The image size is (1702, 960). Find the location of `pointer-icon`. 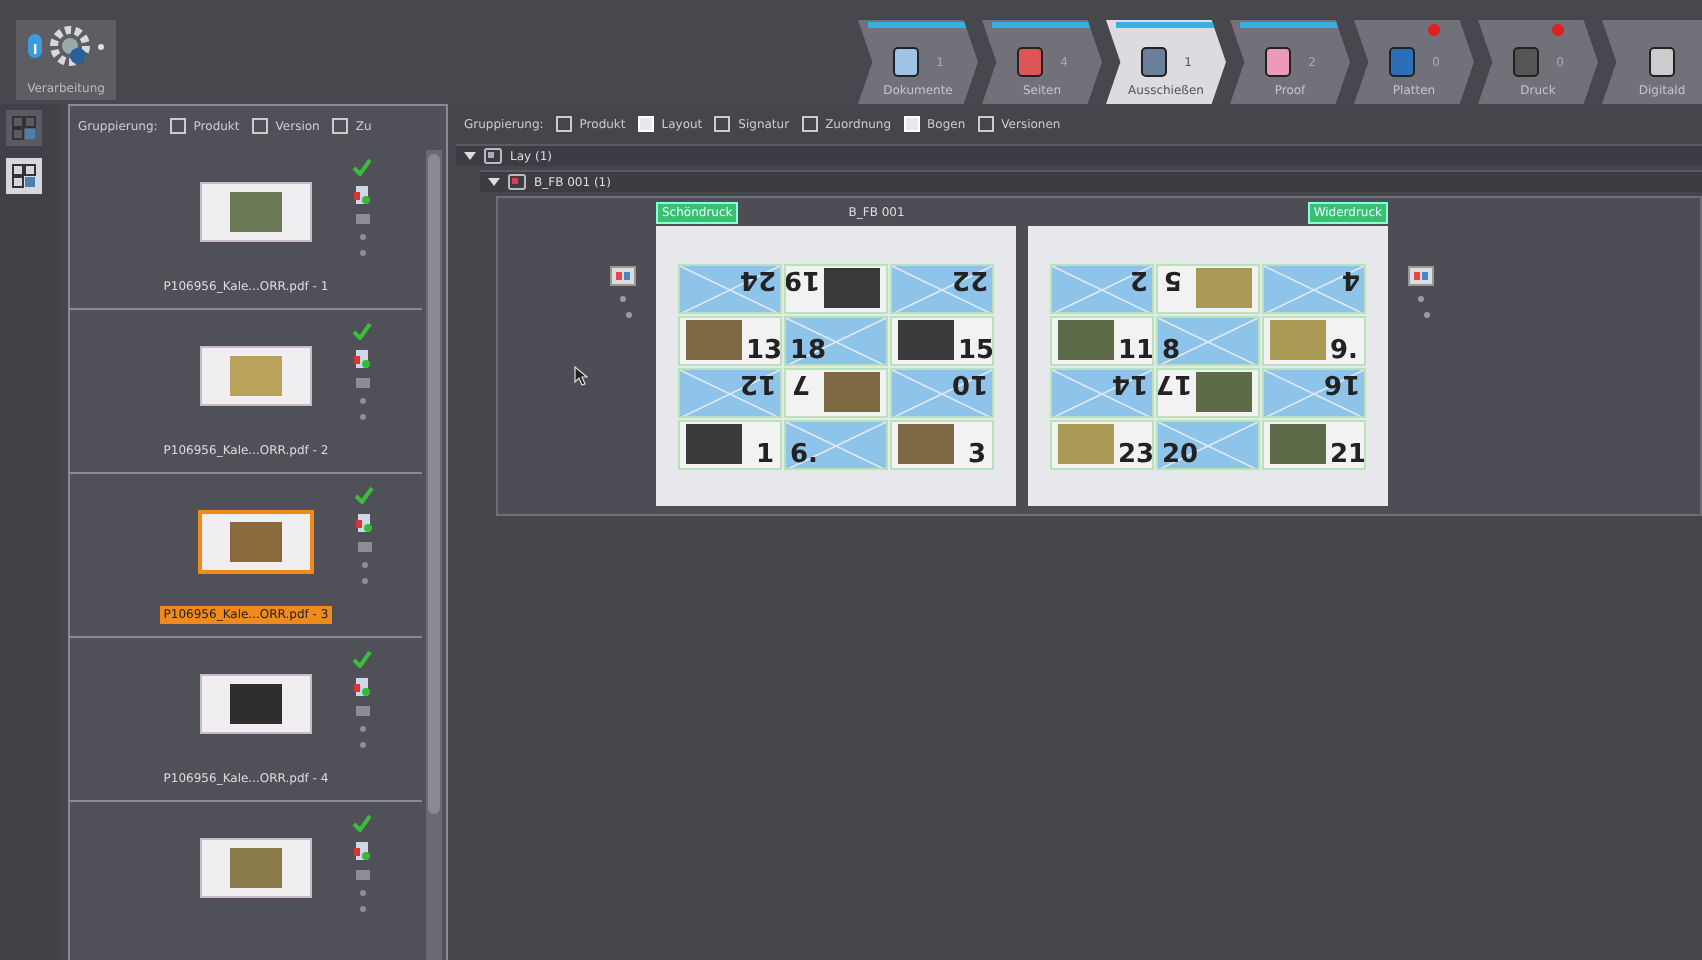

pointer-icon is located at coordinates (581, 376).